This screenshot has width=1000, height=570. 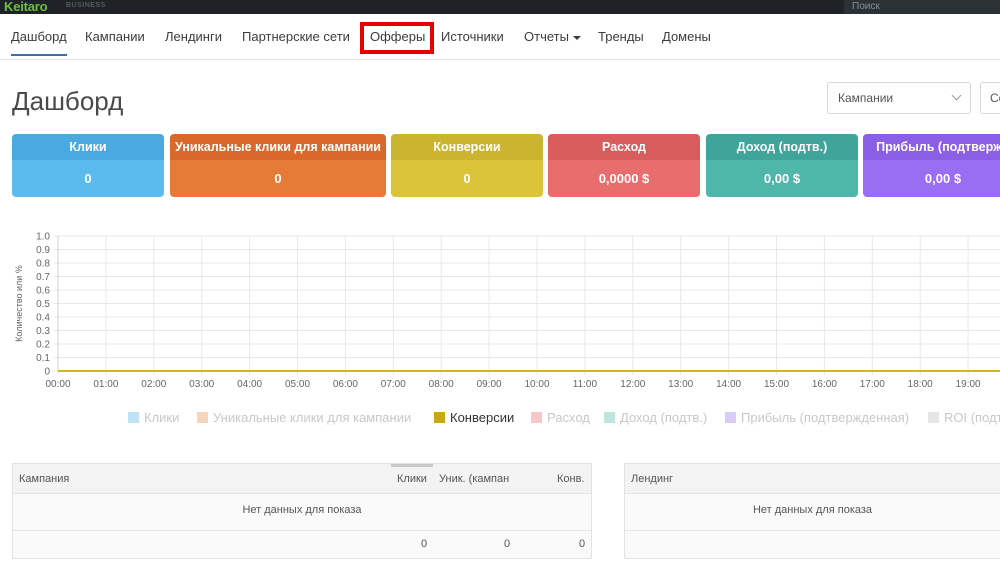 What do you see at coordinates (621, 36) in the screenshot?
I see `nav-trends: Тренды` at bounding box center [621, 36].